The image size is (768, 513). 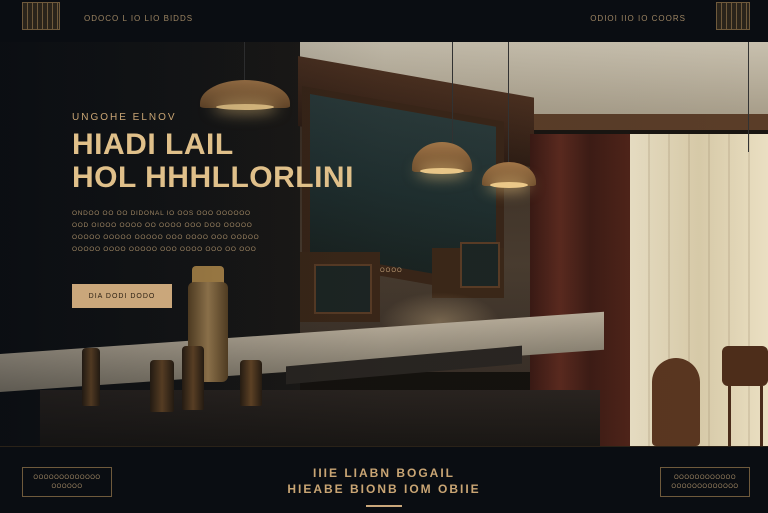 What do you see at coordinates (138, 18) in the screenshot?
I see `top-nav-links-left: ODOCO L IO LIO BIDDS` at bounding box center [138, 18].